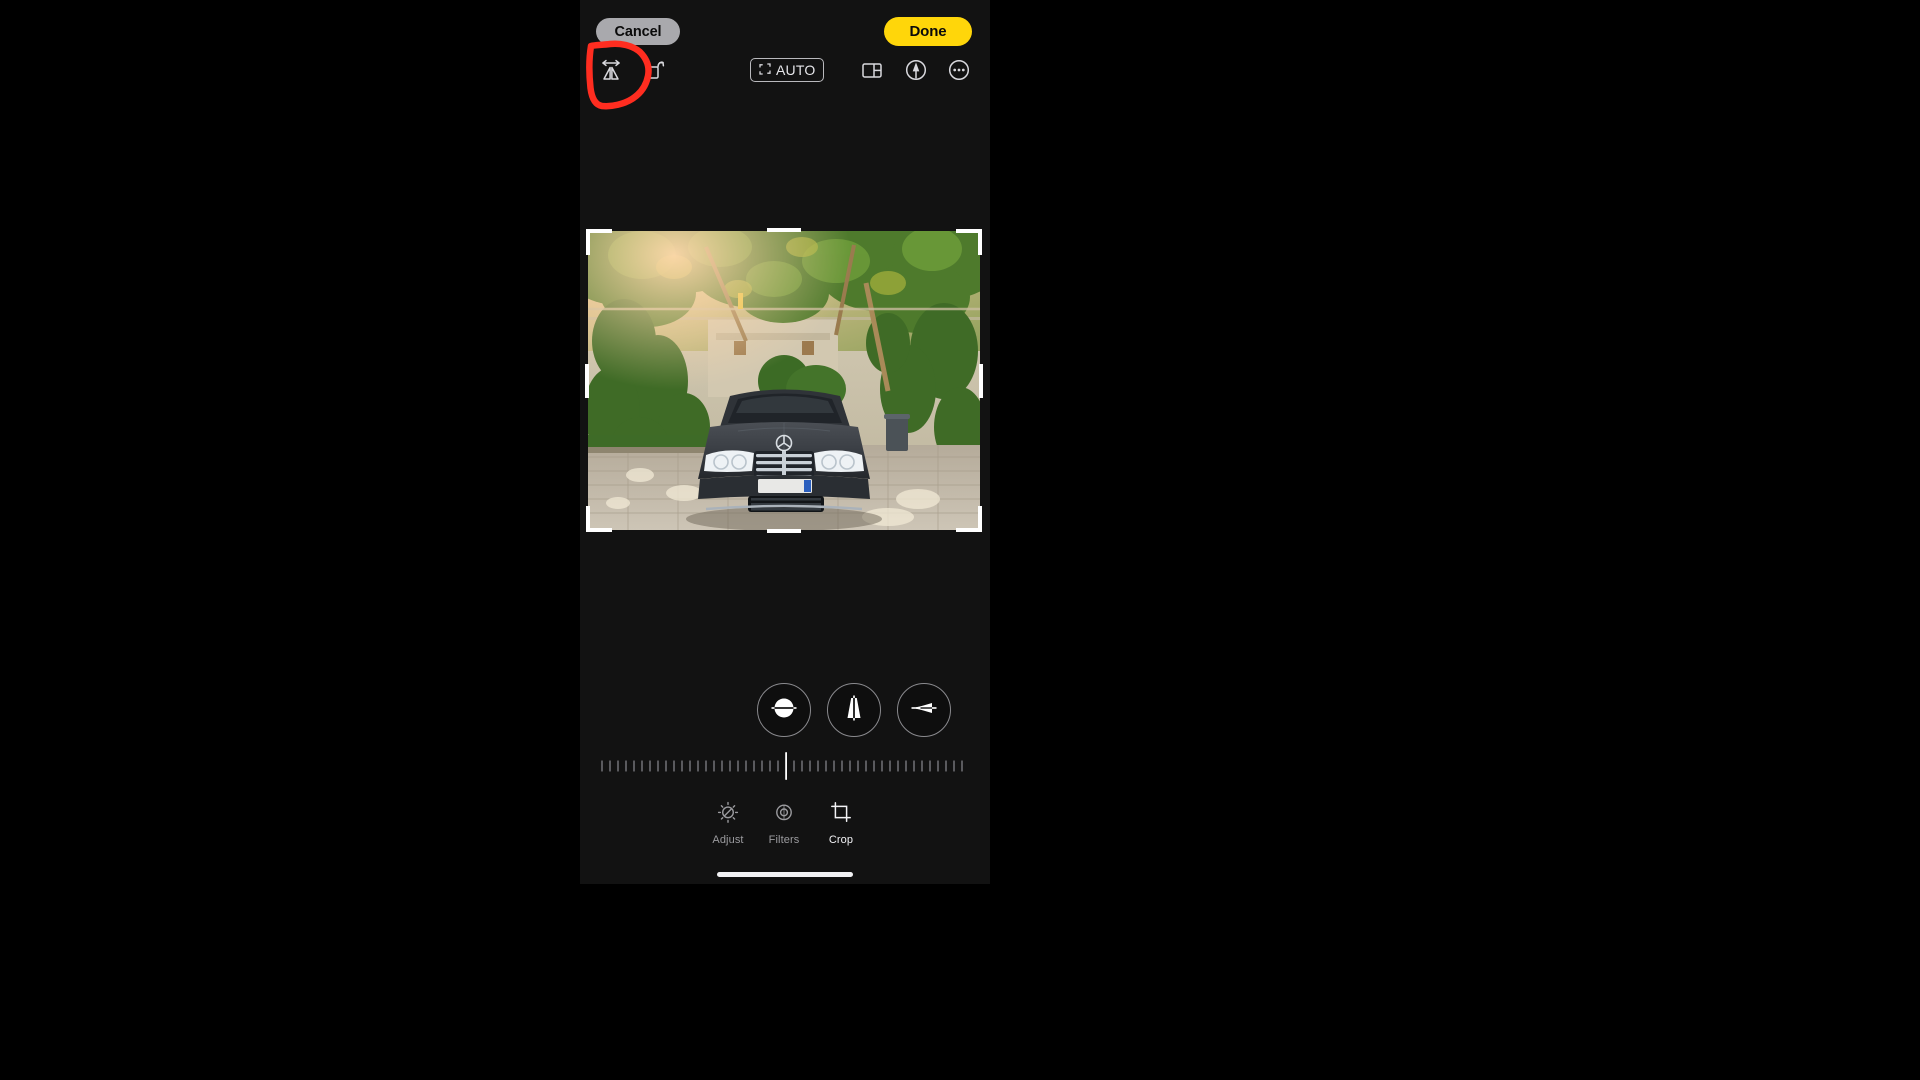  What do you see at coordinates (841, 840) in the screenshot?
I see `tab-crop-label: Crop` at bounding box center [841, 840].